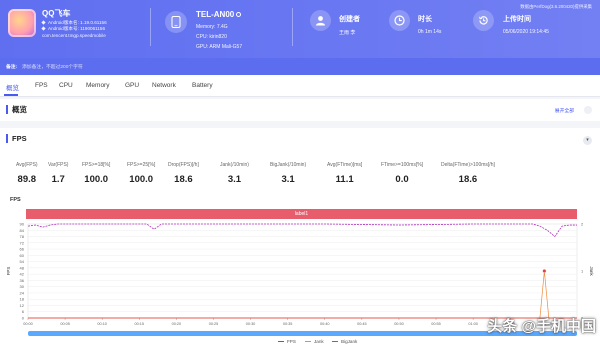 Image resolution: width=600 pixels, height=347 pixels. What do you see at coordinates (219, 14) in the screenshot?
I see `device-name: TEL-AN00` at bounding box center [219, 14].